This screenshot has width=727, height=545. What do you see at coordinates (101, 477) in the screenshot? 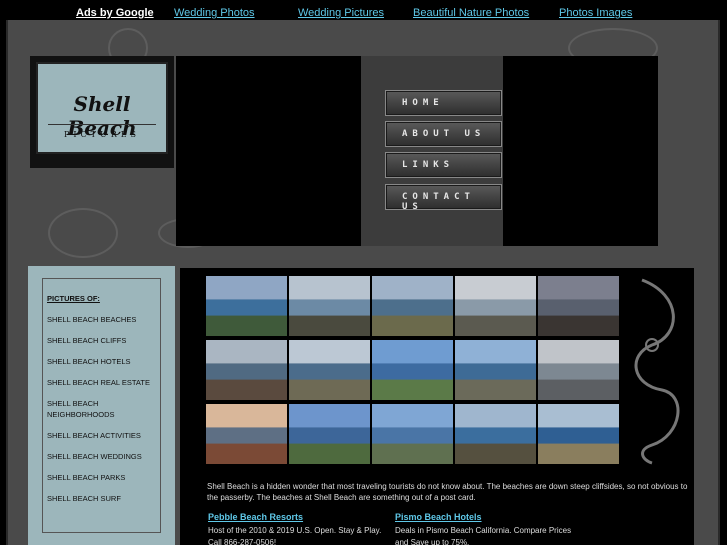
I see `sidebar-item-parks: SHELL BEACH PARKS` at bounding box center [101, 477].